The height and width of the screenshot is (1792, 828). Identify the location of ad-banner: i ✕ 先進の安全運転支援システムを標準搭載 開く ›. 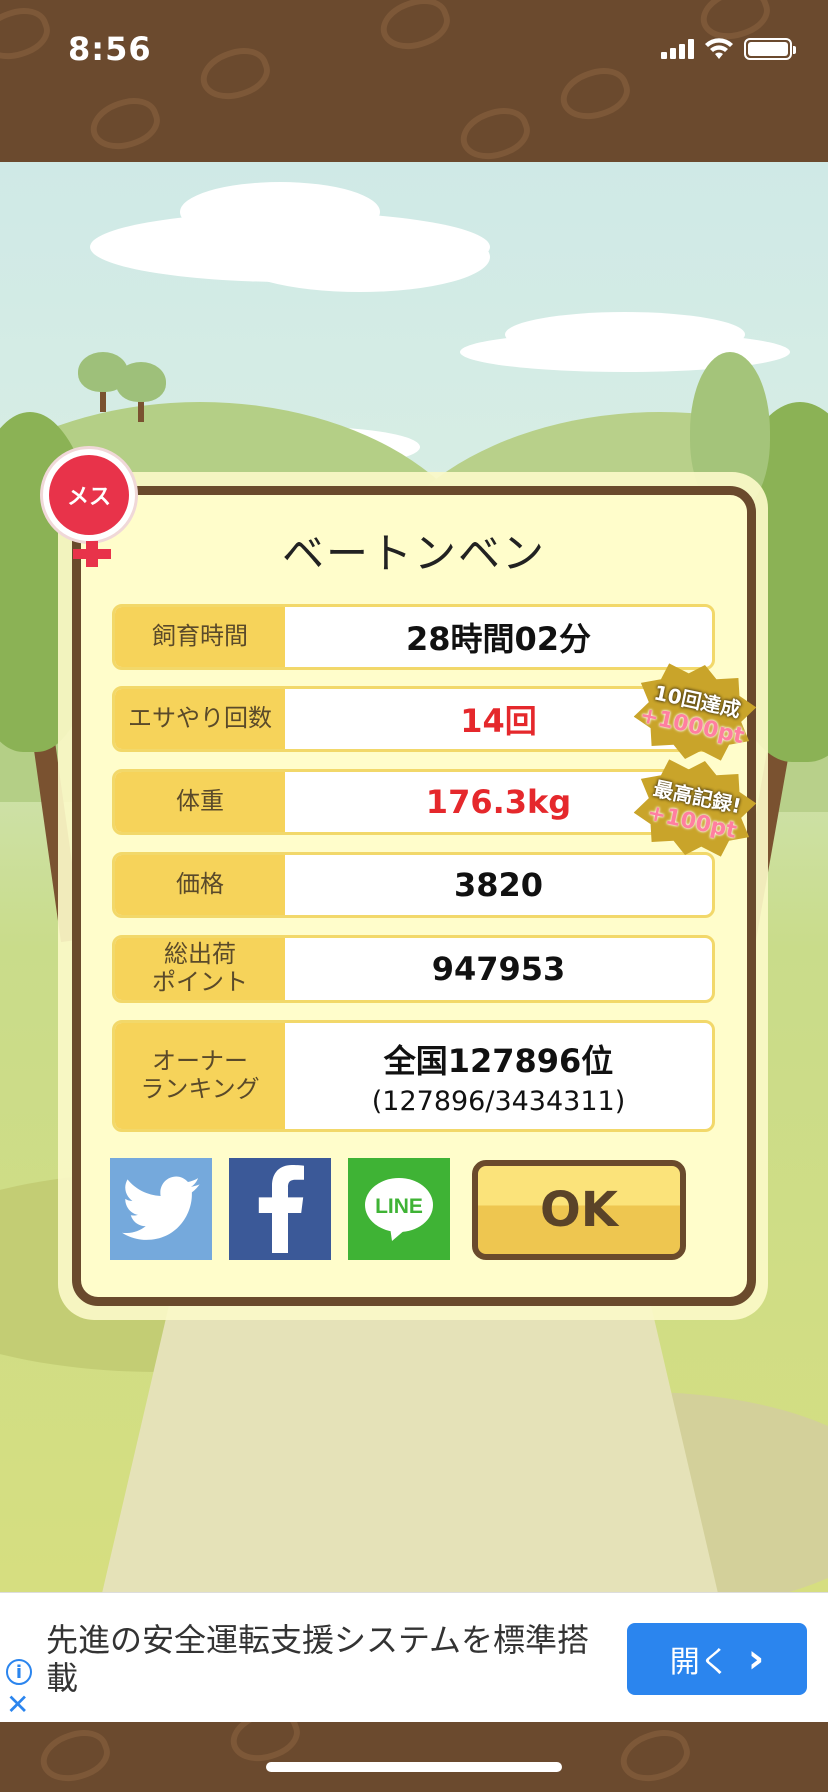
(414, 1657).